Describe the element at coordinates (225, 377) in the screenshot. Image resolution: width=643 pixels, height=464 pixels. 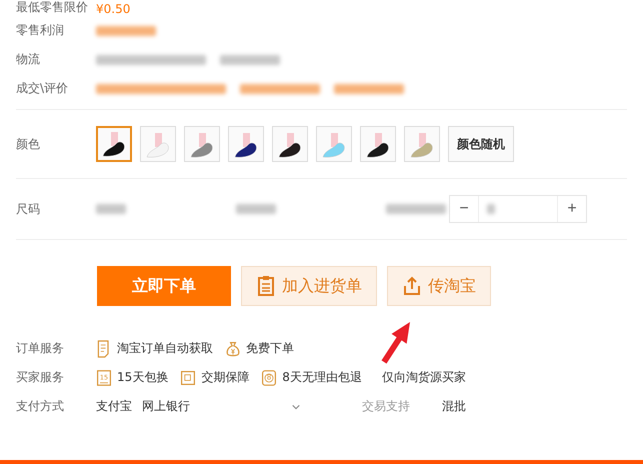
I see `service-text: 交期保障` at that location.